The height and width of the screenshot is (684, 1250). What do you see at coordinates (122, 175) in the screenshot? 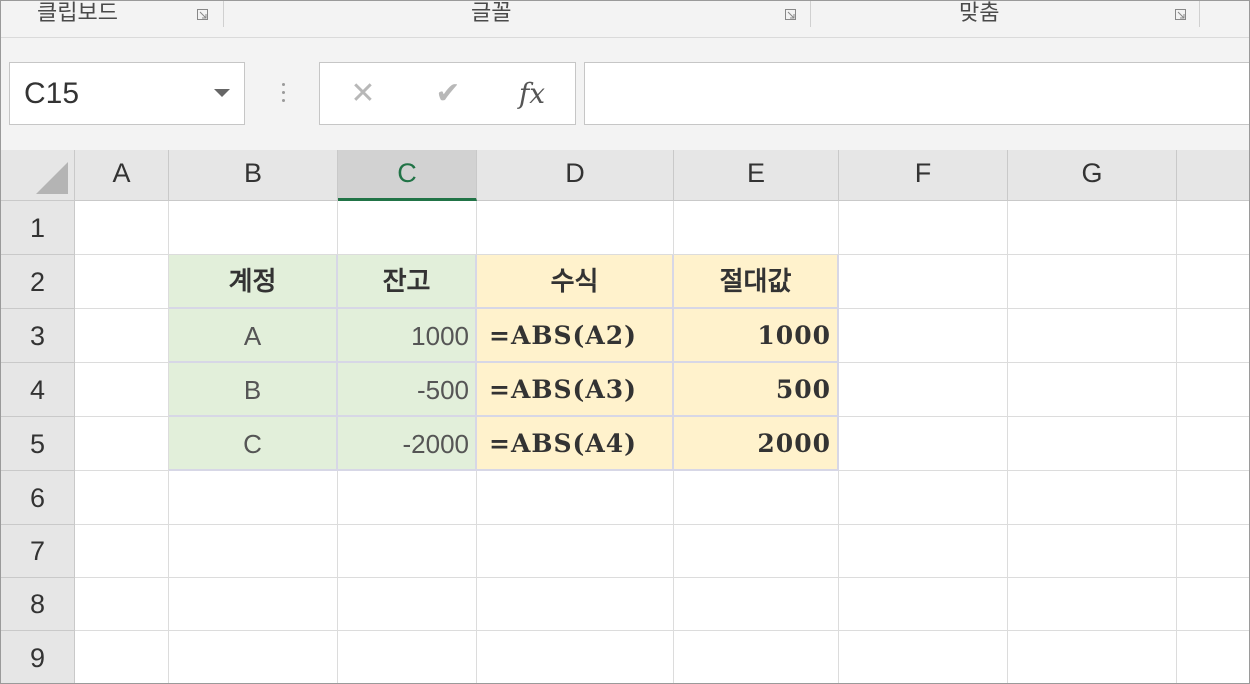
I see `column-header-a: A` at bounding box center [122, 175].